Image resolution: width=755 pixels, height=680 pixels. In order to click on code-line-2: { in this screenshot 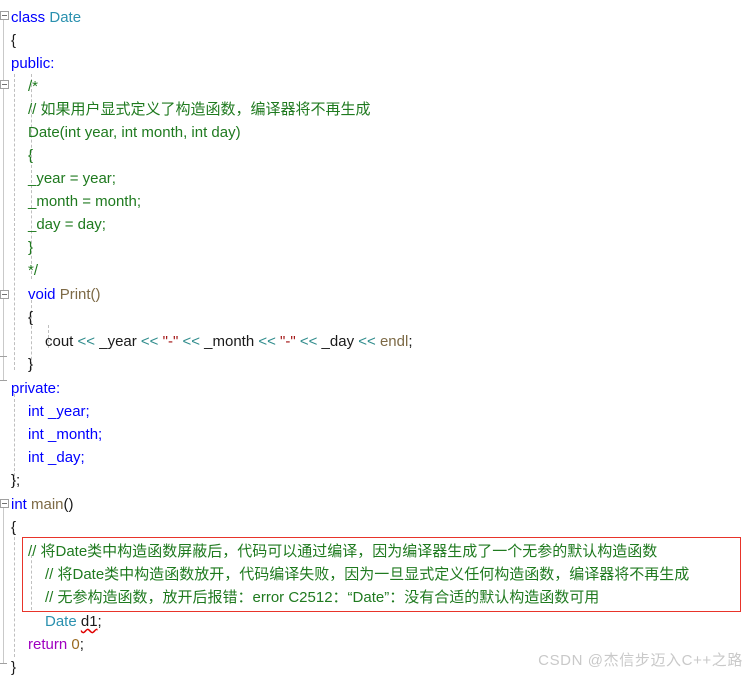, I will do `click(13, 40)`.